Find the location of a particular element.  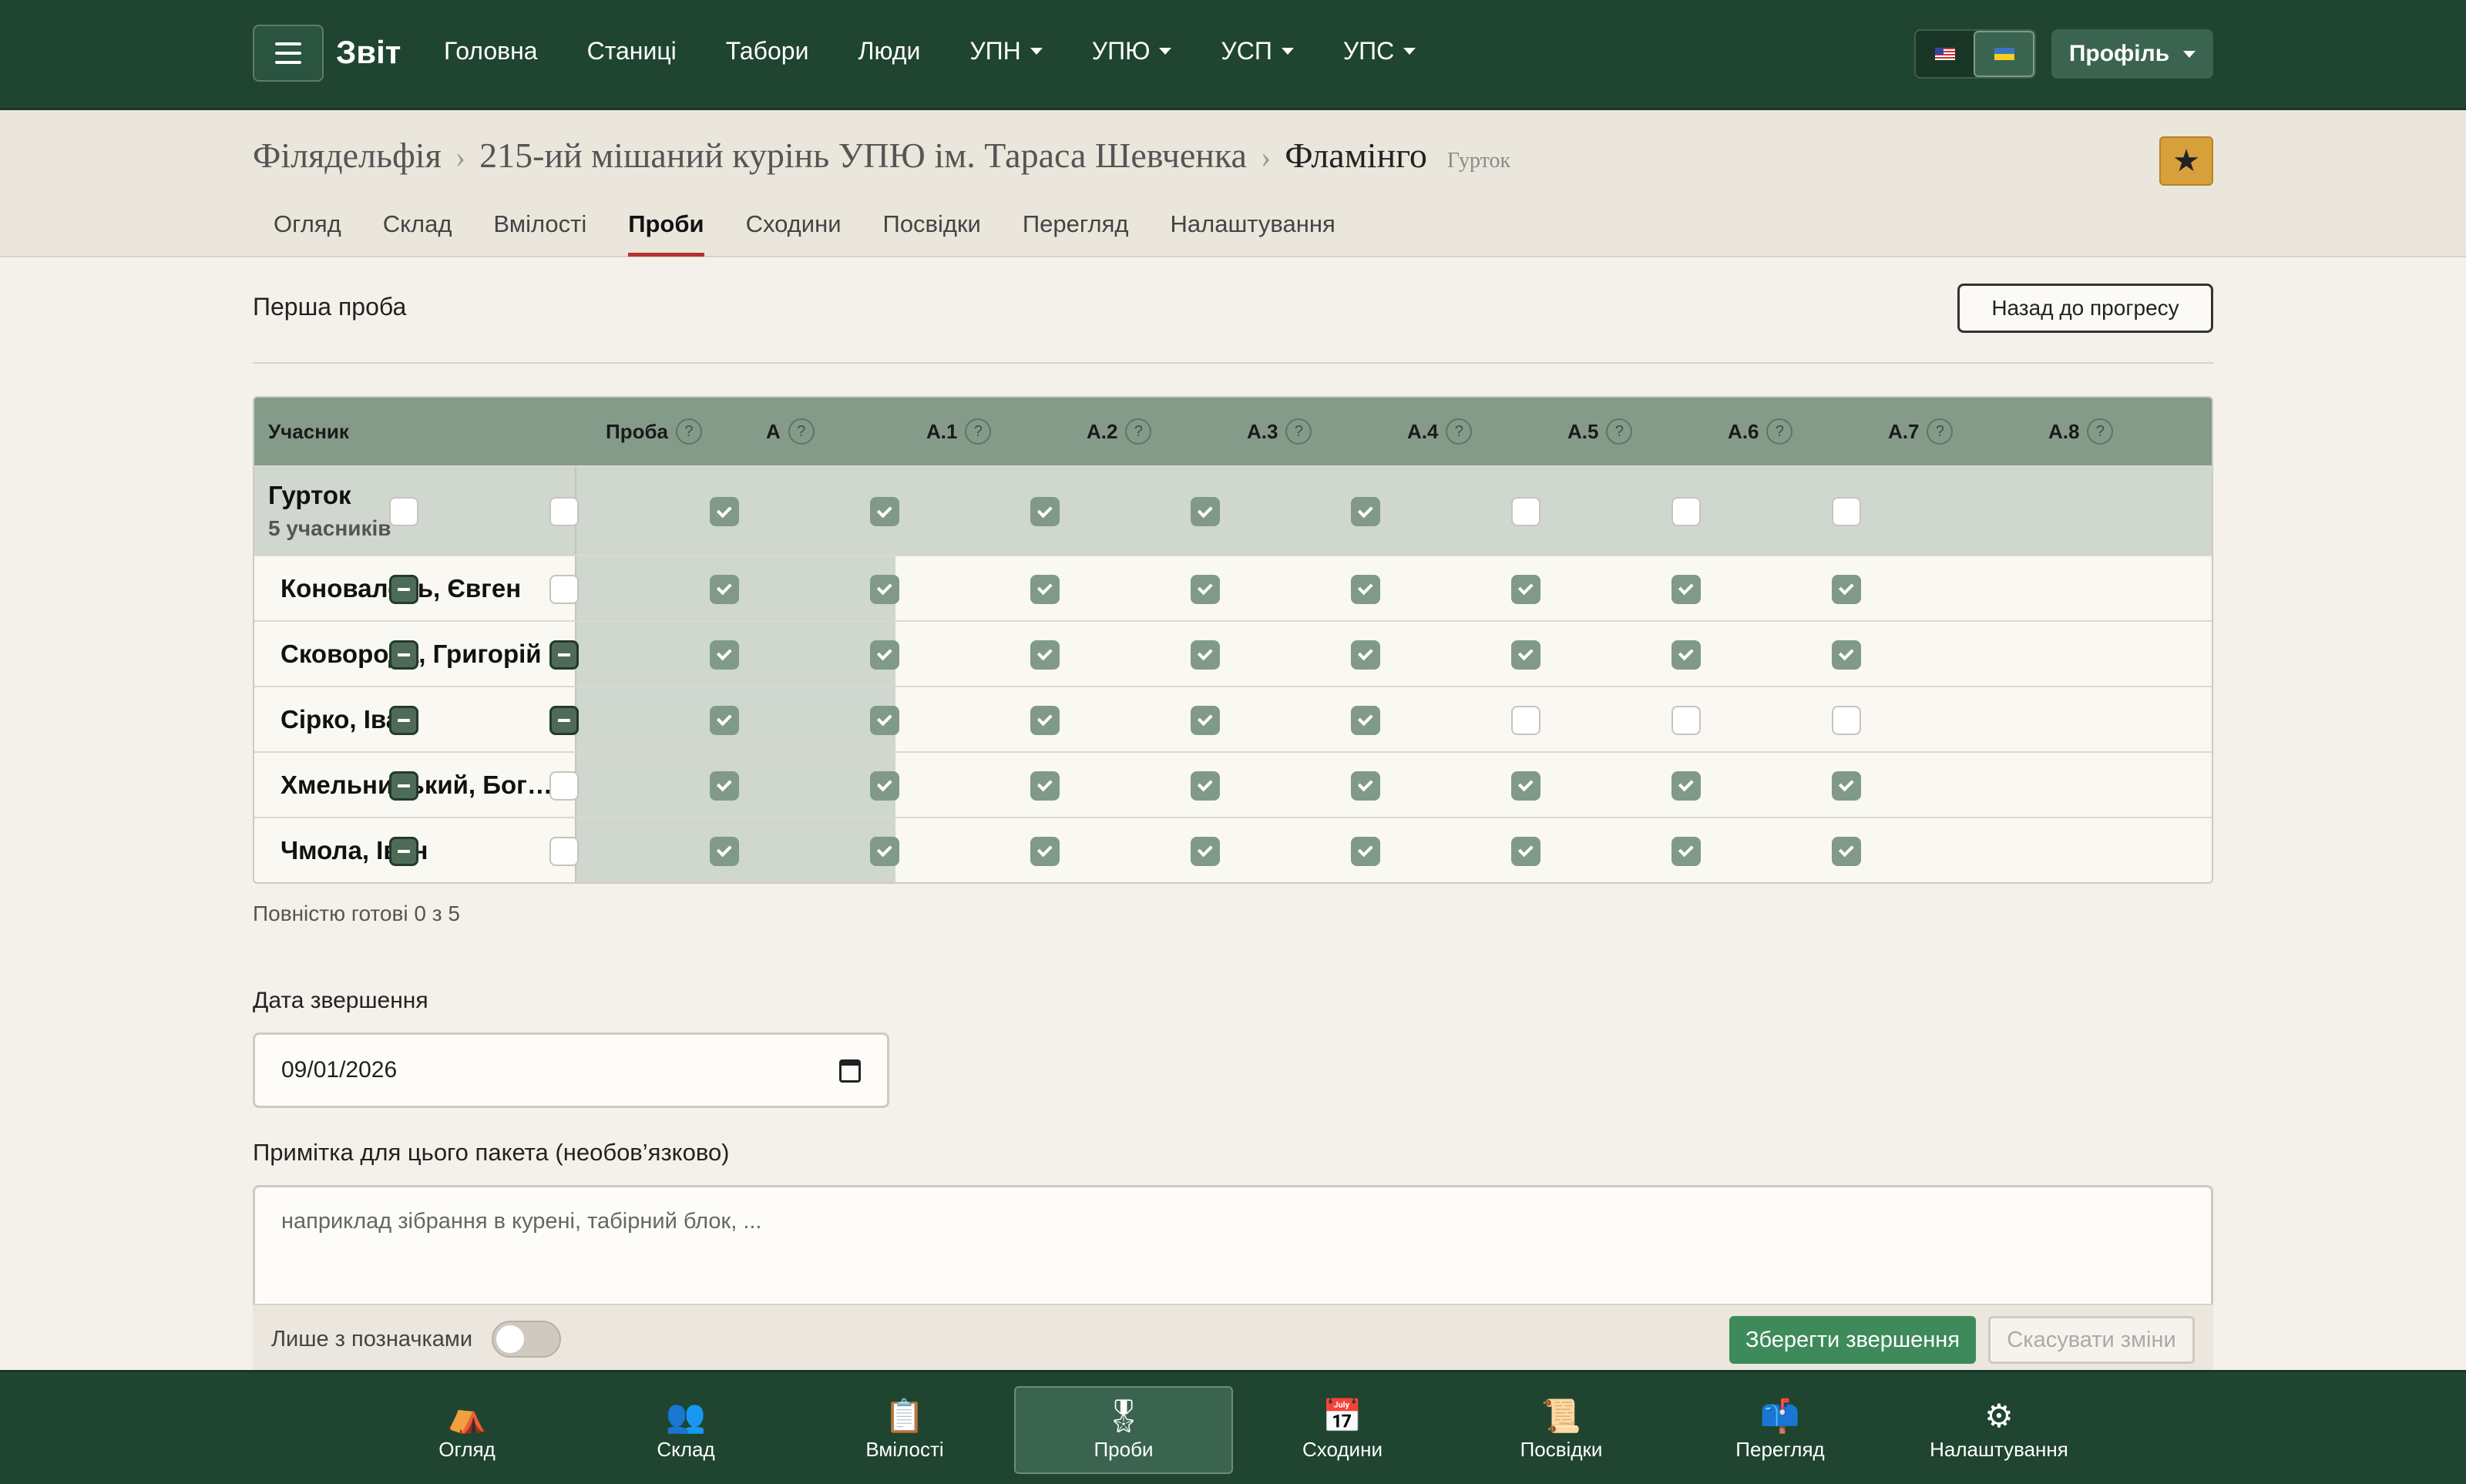

back-to-progress-button: Назад до прогресу is located at coordinates (2085, 308).